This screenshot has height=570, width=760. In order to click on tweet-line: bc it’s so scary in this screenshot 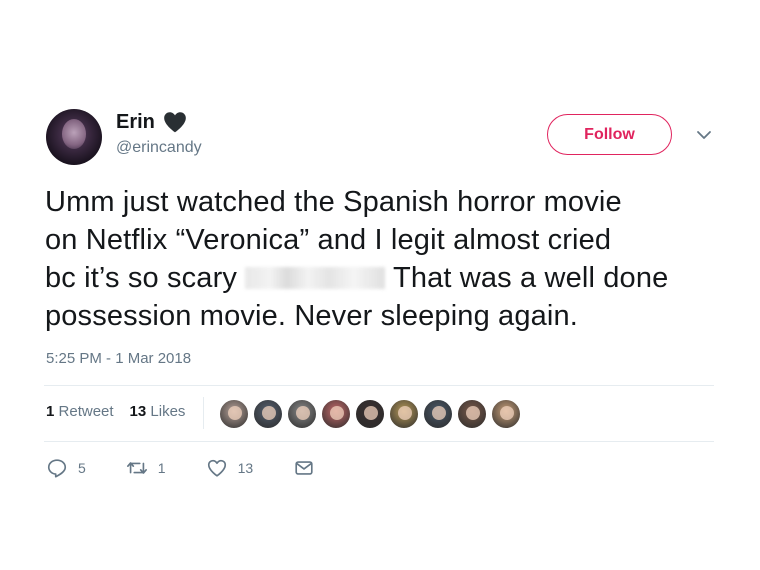, I will do `click(141, 278)`.